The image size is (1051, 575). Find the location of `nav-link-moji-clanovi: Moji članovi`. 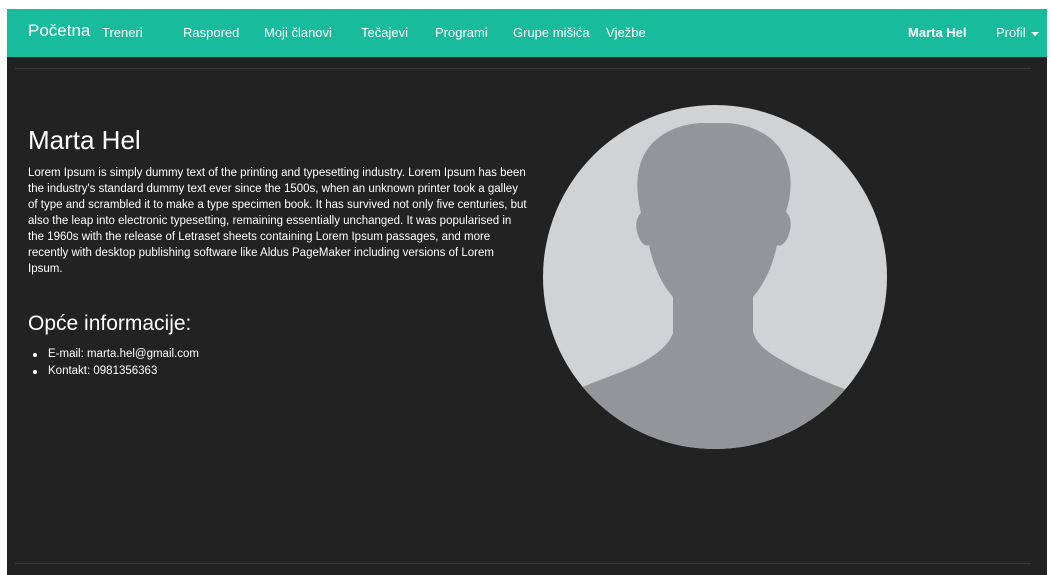

nav-link-moji-clanovi: Moji članovi is located at coordinates (298, 32).